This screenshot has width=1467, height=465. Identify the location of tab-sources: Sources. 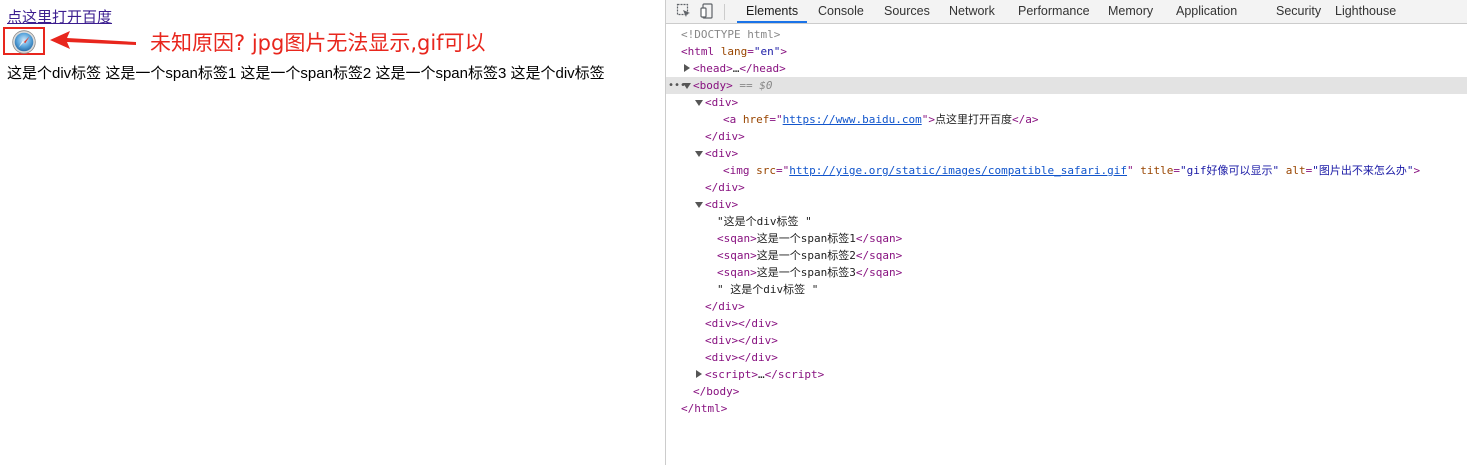
(907, 11).